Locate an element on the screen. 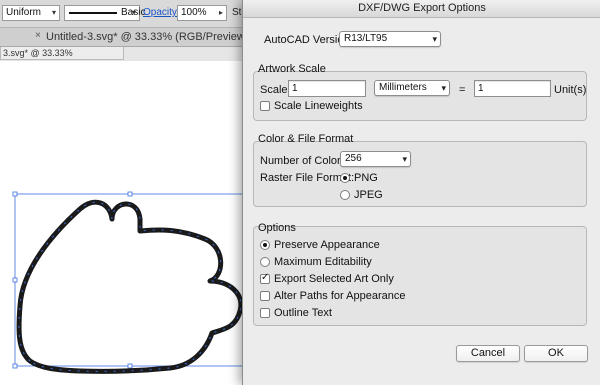 Image resolution: width=600 pixels, height=385 pixels. dialog-title: DXF/DWG Export Options is located at coordinates (421, 9).